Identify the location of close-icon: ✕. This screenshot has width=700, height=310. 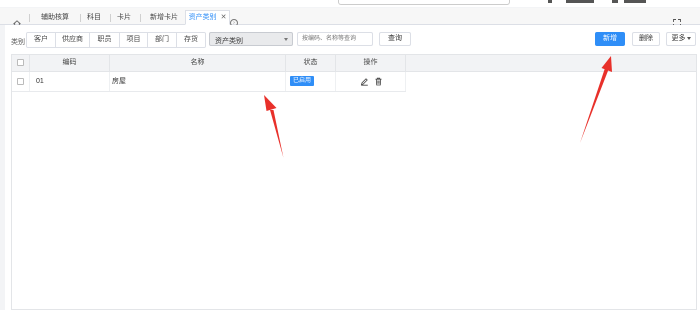
(224, 17).